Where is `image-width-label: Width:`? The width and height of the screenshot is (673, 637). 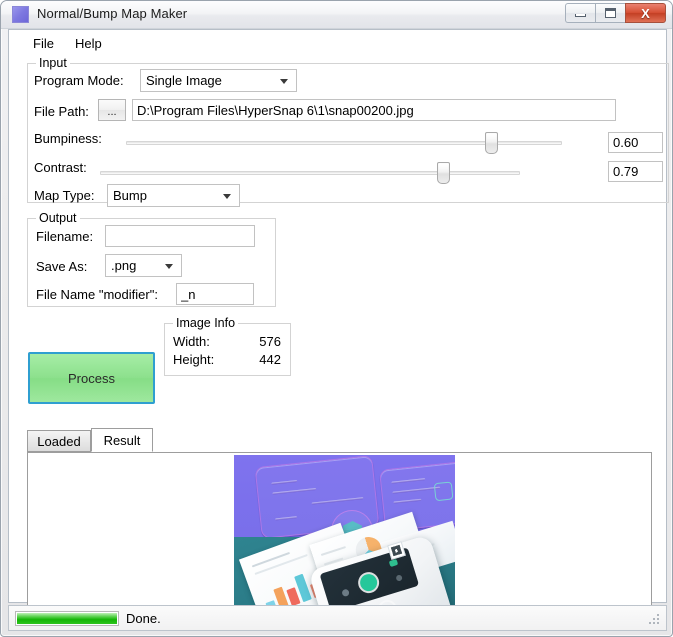
image-width-label: Width: is located at coordinates (191, 341).